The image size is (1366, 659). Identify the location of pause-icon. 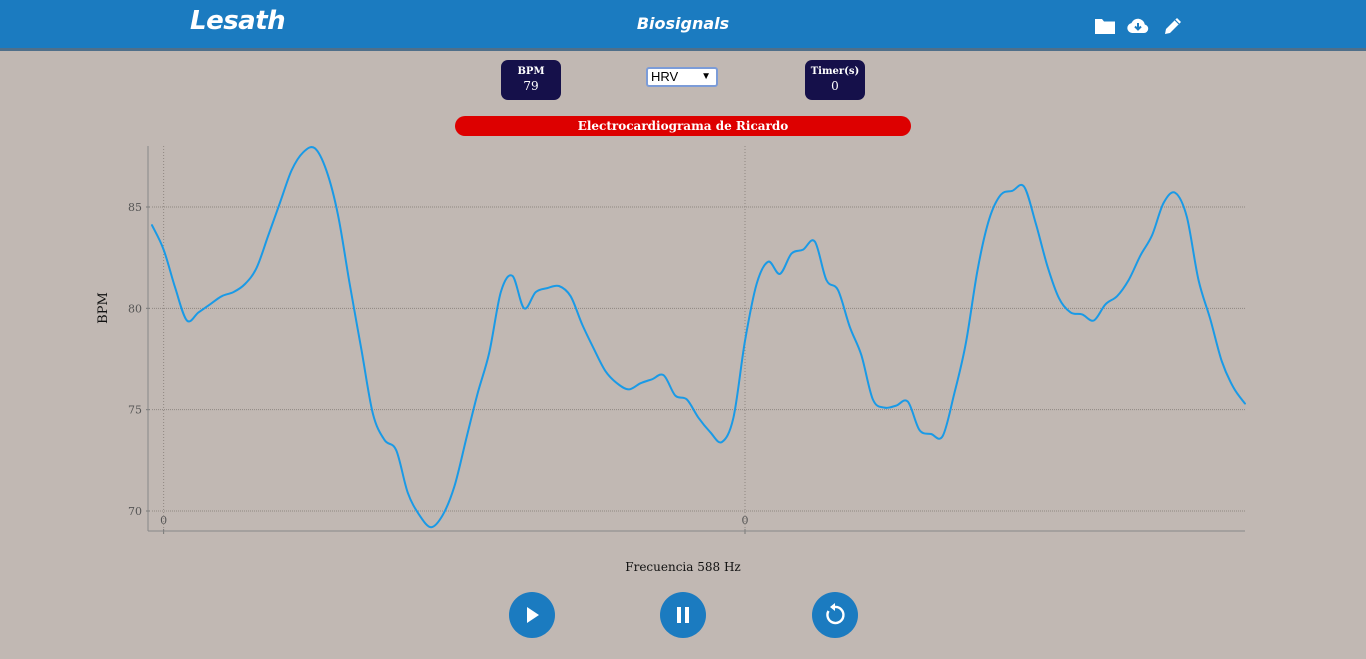
(683, 615).